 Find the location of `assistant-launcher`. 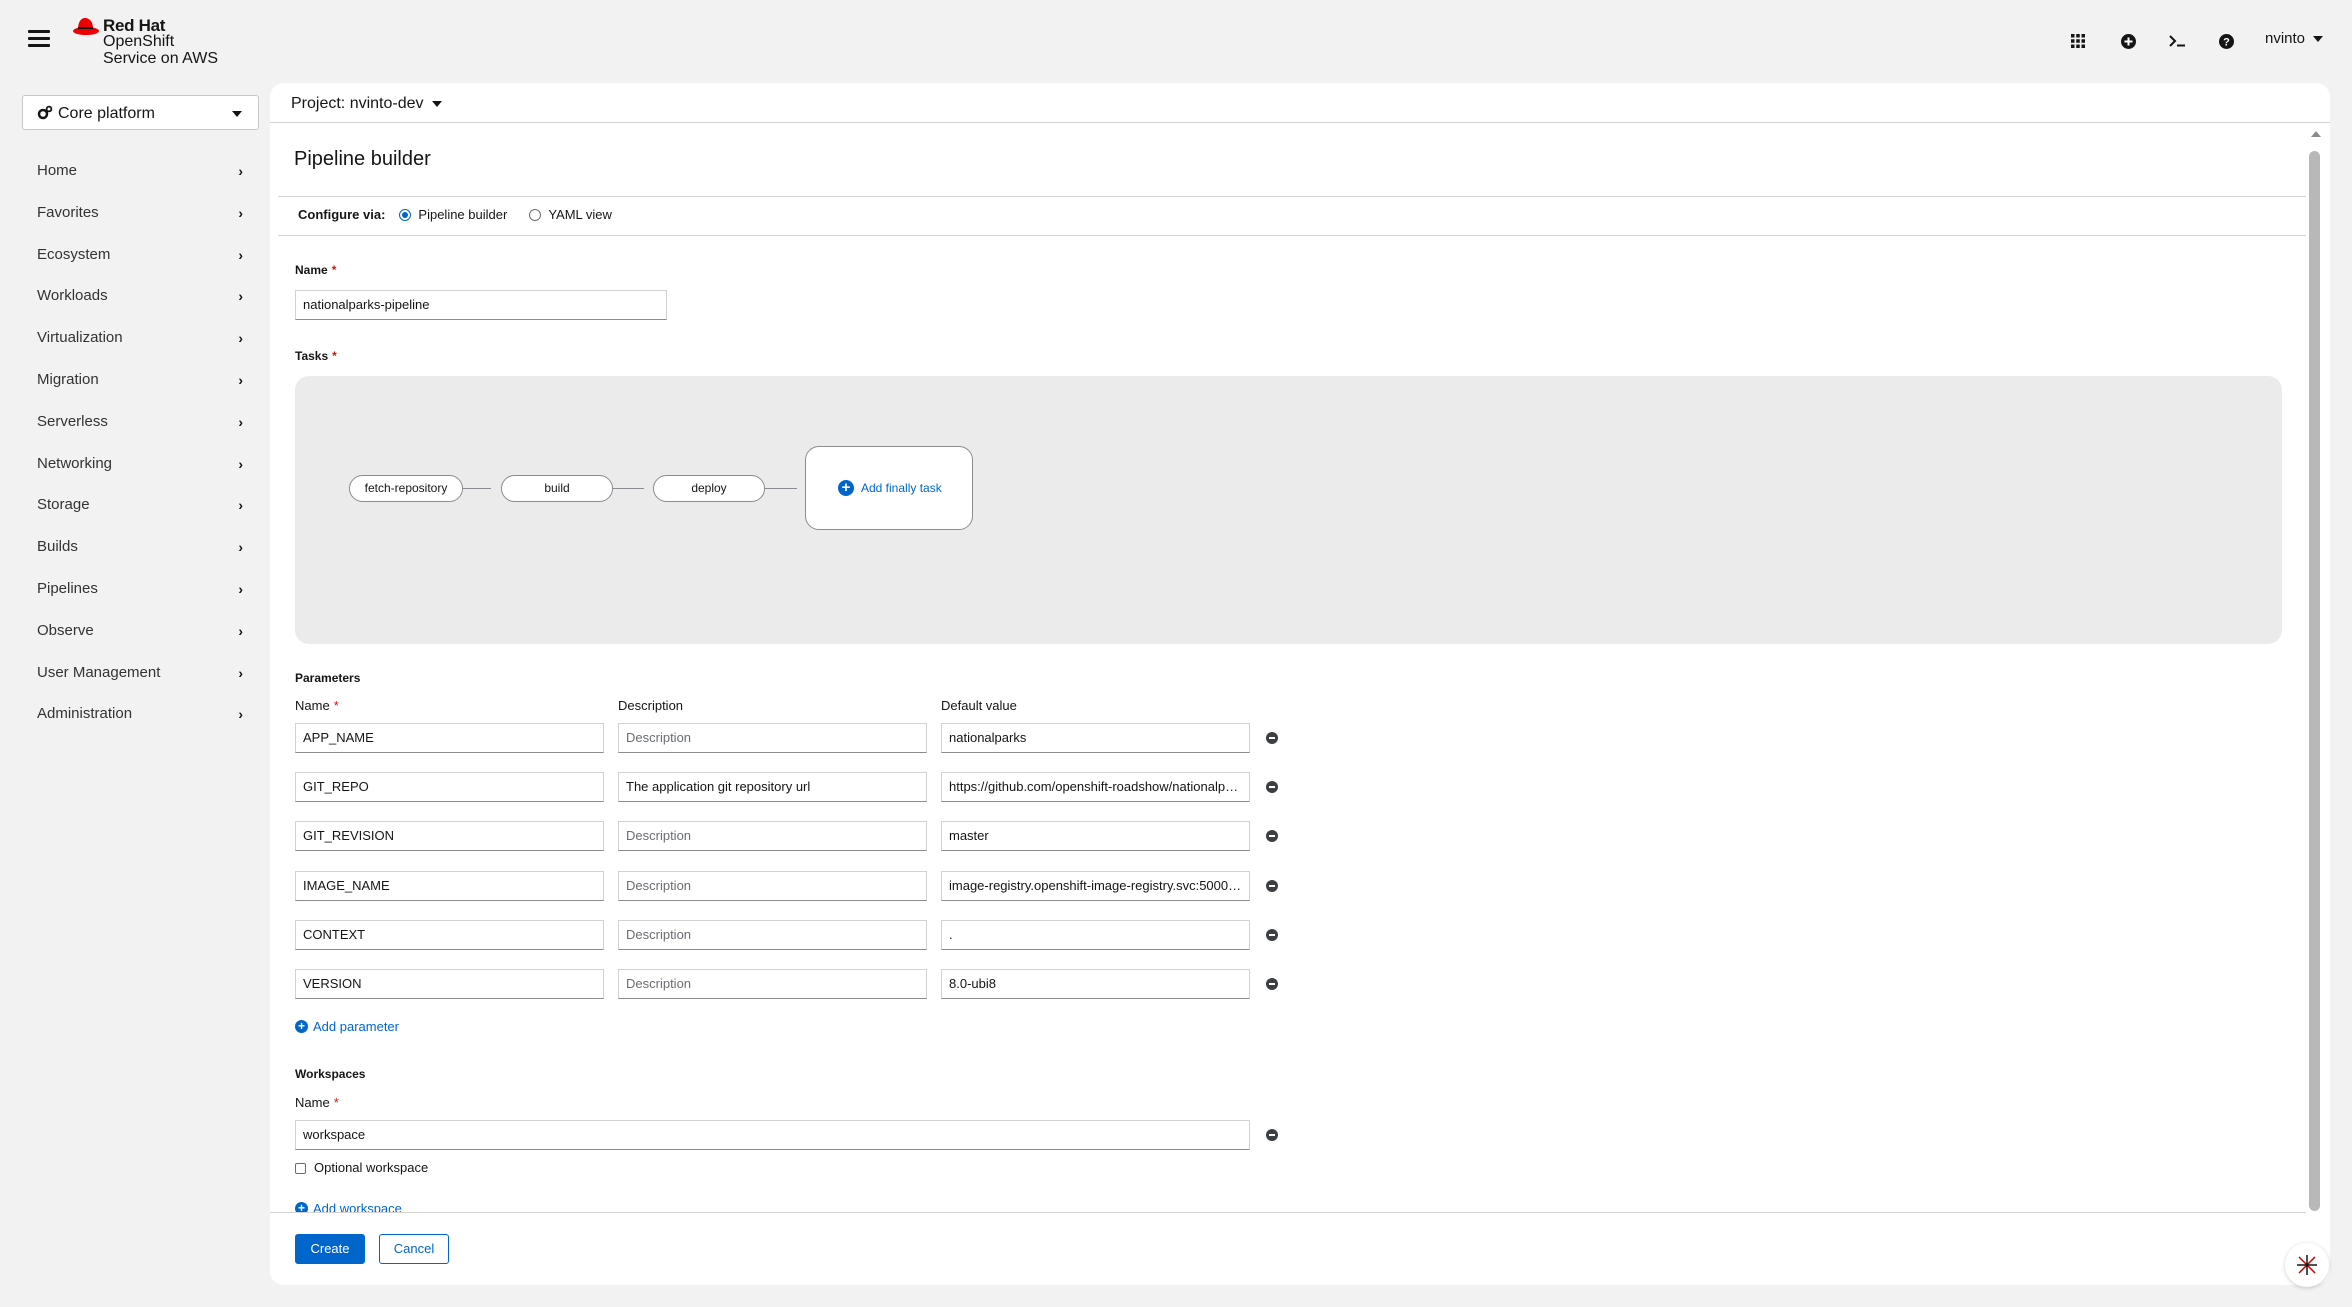

assistant-launcher is located at coordinates (2307, 1265).